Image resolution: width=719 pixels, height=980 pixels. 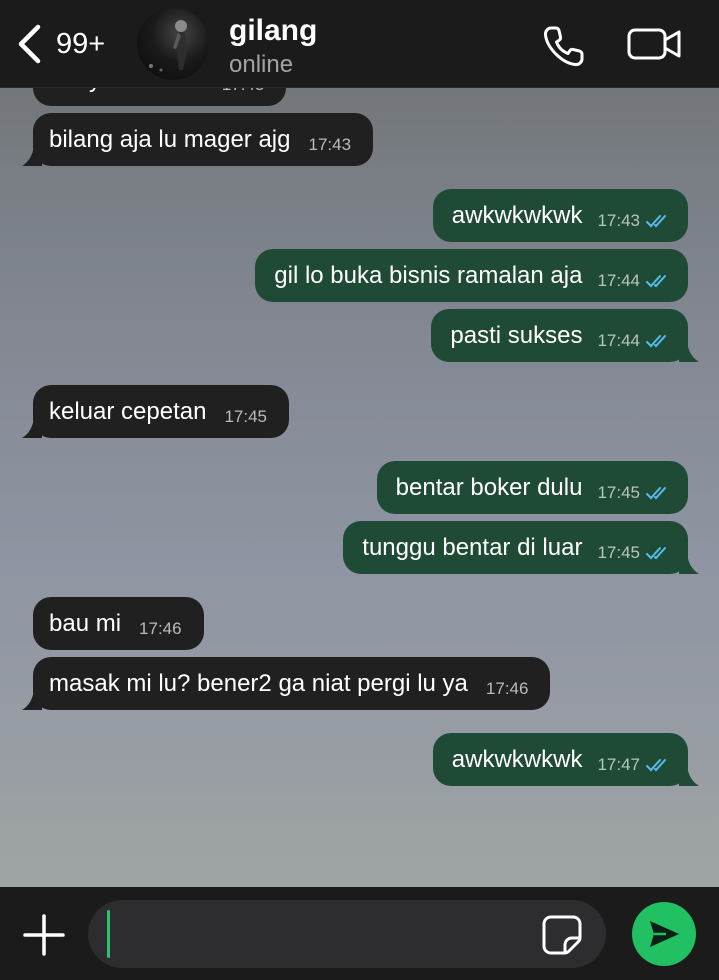 What do you see at coordinates (516, 335) in the screenshot?
I see `message-text: pasti sukses` at bounding box center [516, 335].